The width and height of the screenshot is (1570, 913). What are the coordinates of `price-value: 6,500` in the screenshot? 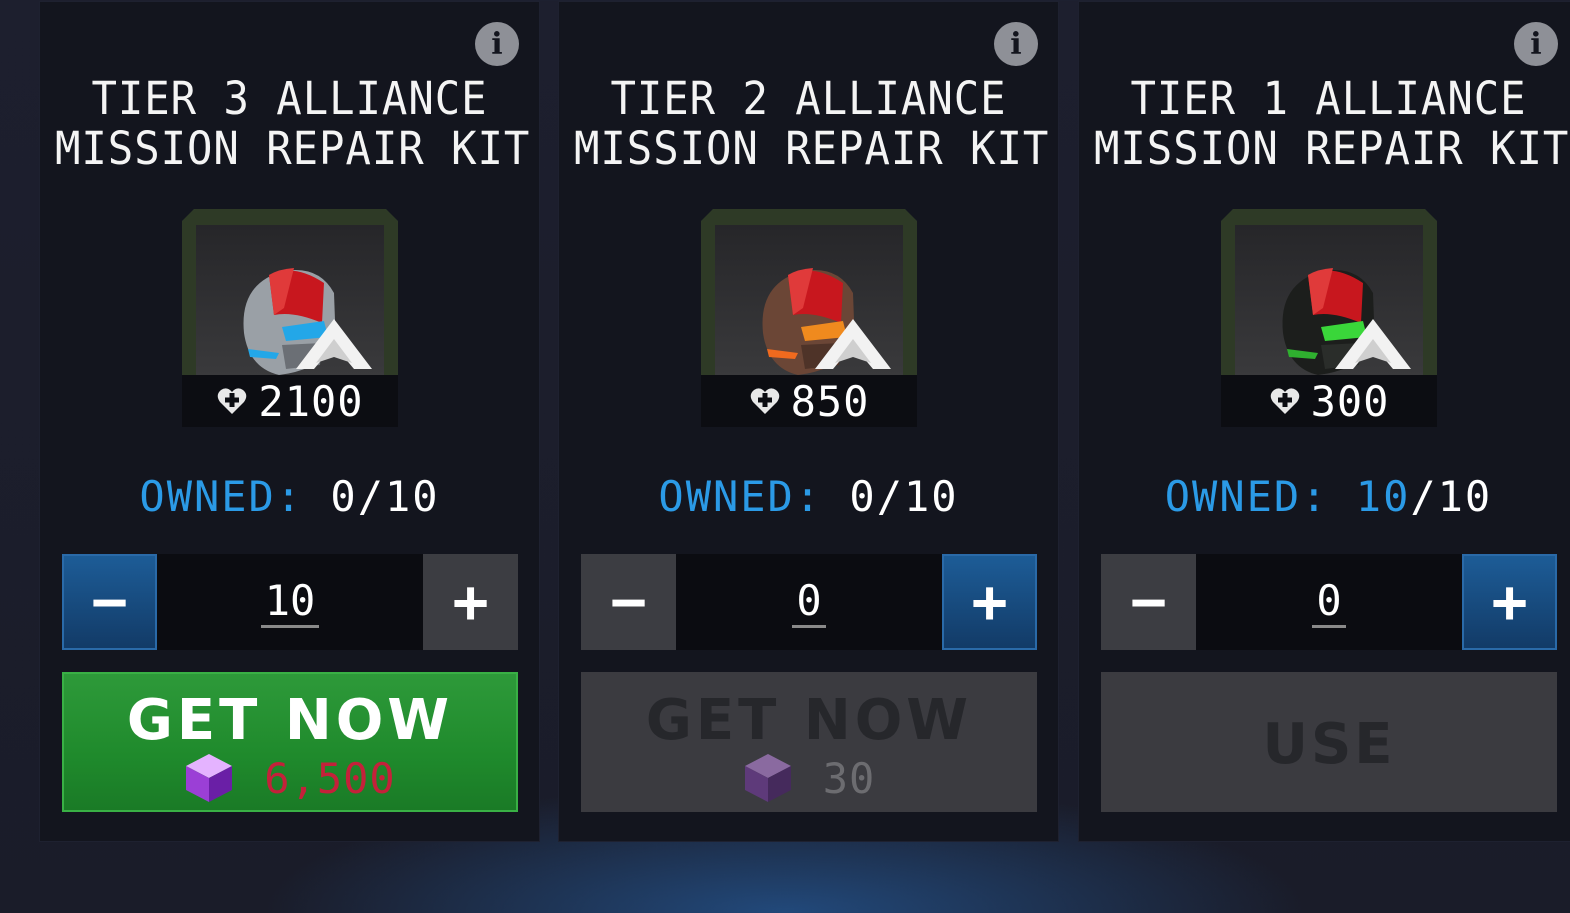 It's located at (330, 778).